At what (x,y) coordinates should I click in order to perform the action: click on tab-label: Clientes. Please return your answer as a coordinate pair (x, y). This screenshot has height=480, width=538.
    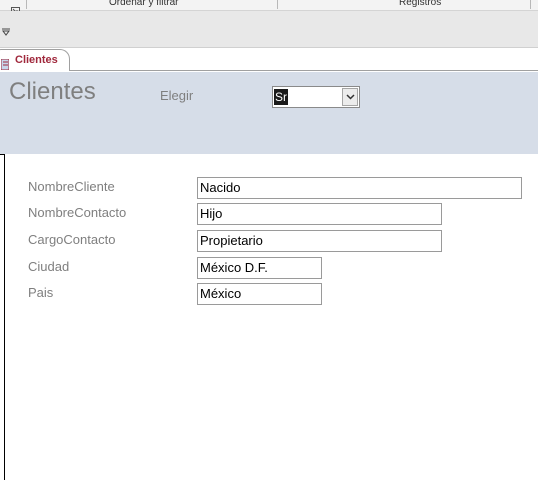
    Looking at the image, I should click on (36, 60).